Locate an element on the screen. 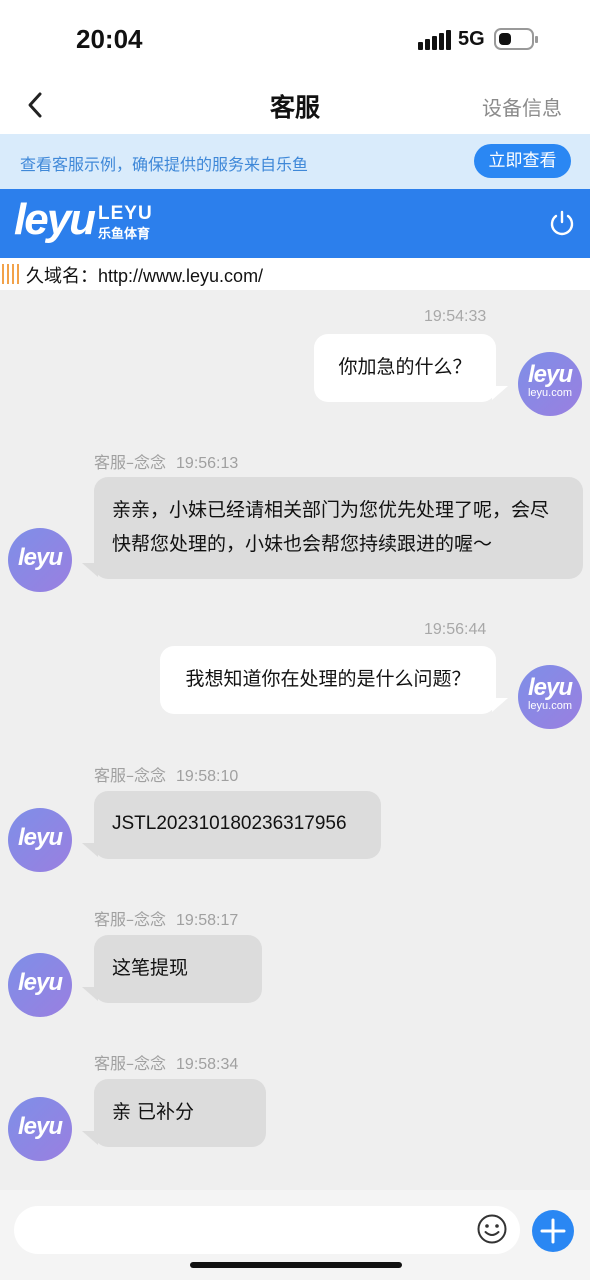 Image resolution: width=590 pixels, height=1280 pixels. message-time: 19:58:34 is located at coordinates (207, 1064).